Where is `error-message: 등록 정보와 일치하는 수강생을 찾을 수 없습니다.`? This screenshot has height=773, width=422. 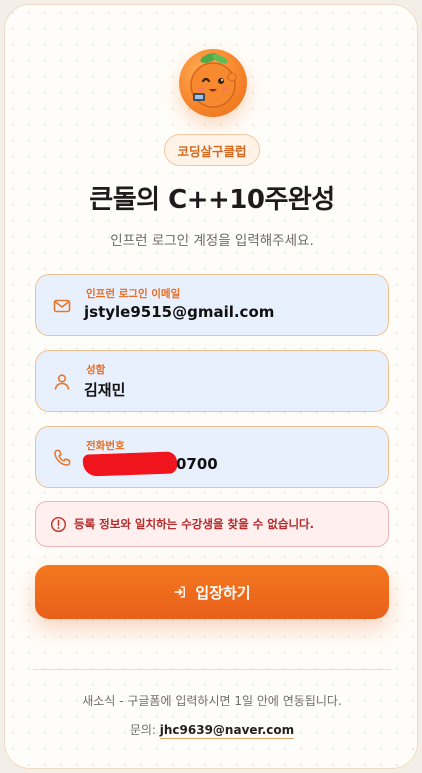 error-message: 등록 정보와 일치하는 수강생을 찾을 수 없습니다. is located at coordinates (194, 524).